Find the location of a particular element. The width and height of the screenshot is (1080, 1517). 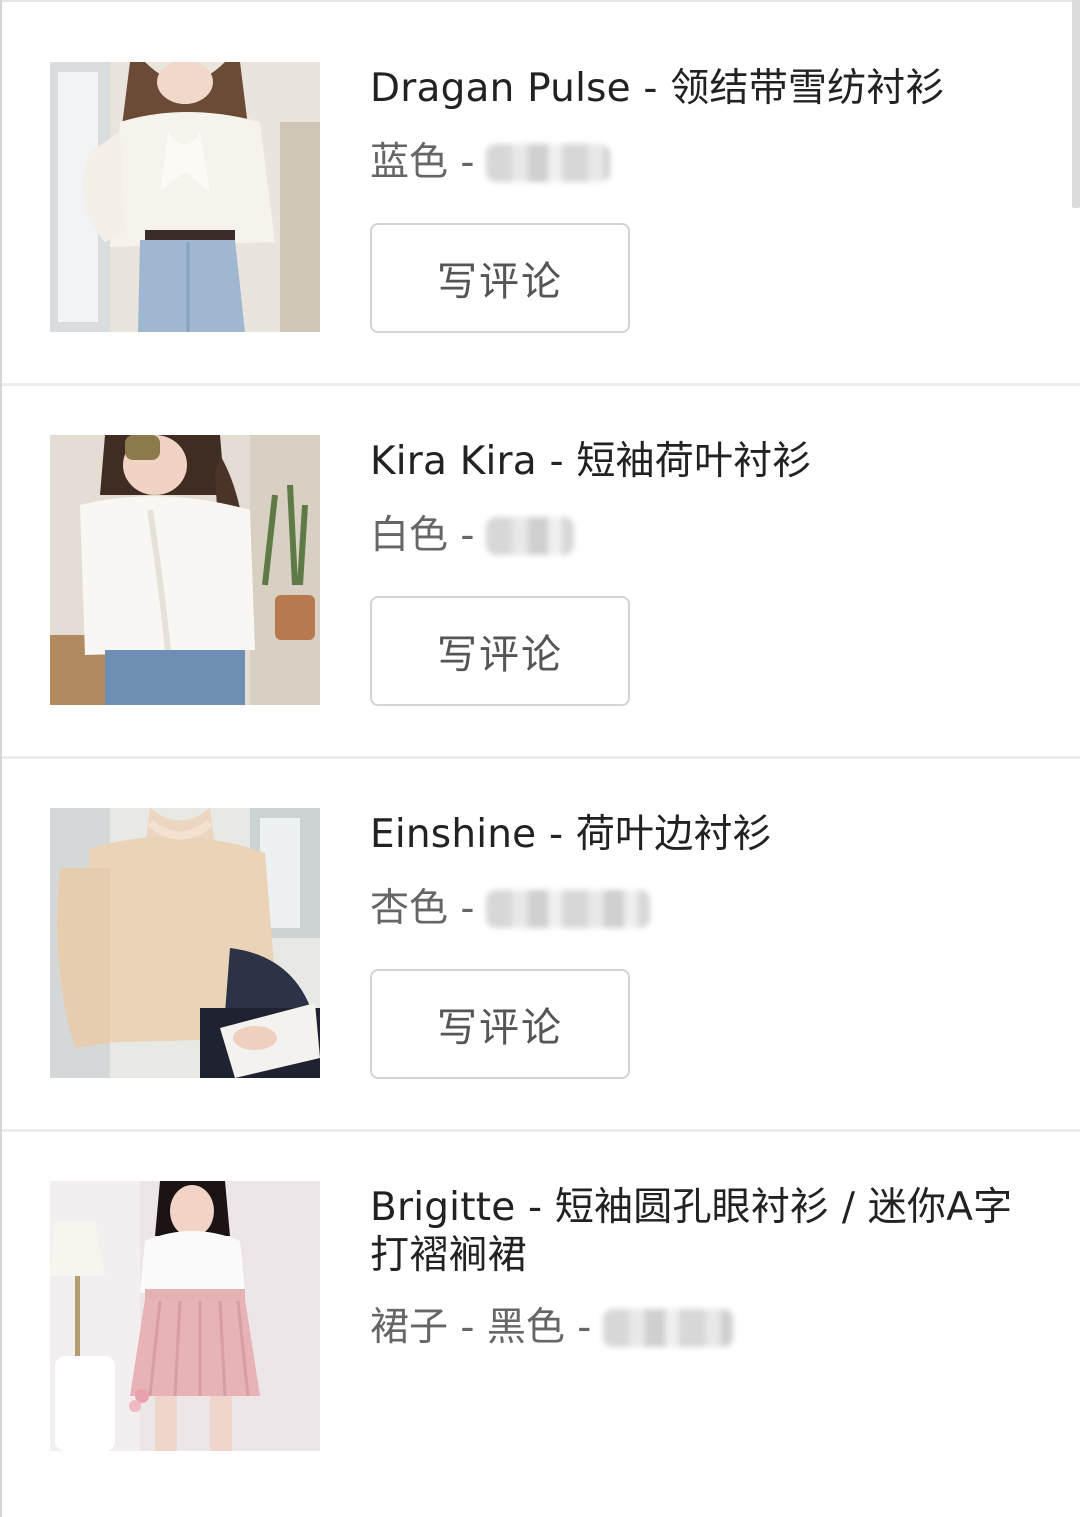

product-title-1: Dragan Pulse - 领结带雪纺衬衫 is located at coordinates (705, 89).